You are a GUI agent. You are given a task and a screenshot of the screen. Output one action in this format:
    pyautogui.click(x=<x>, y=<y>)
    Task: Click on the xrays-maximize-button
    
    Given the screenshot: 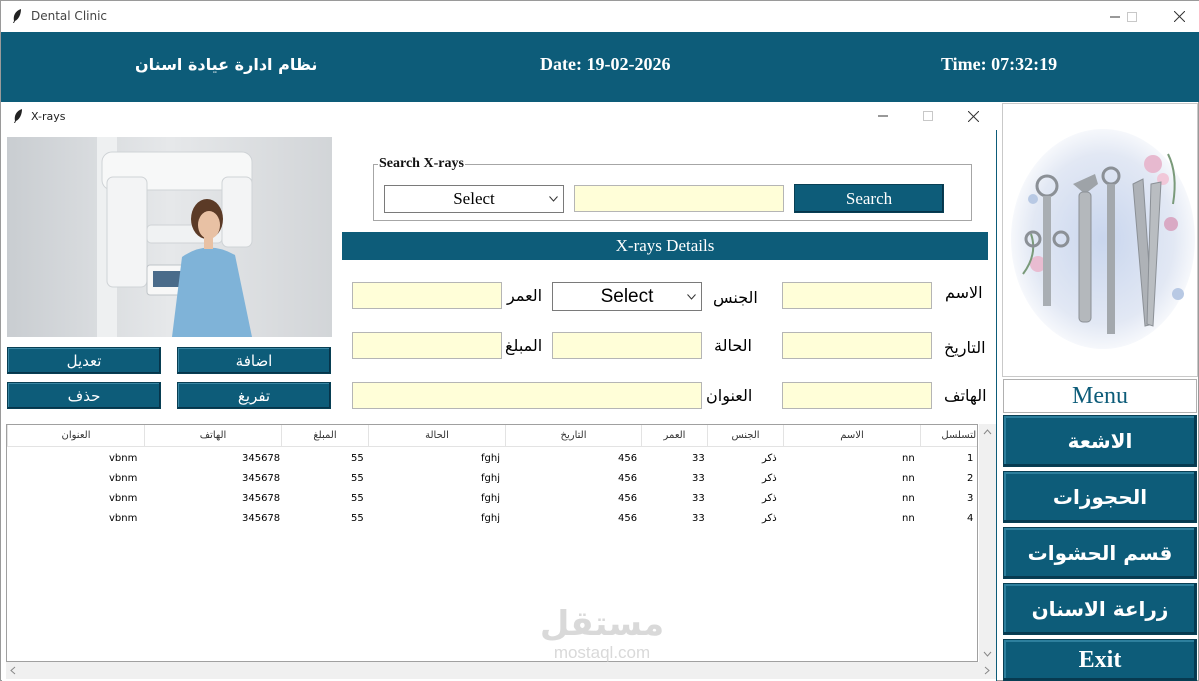 What is the action you would take?
    pyautogui.click(x=928, y=116)
    